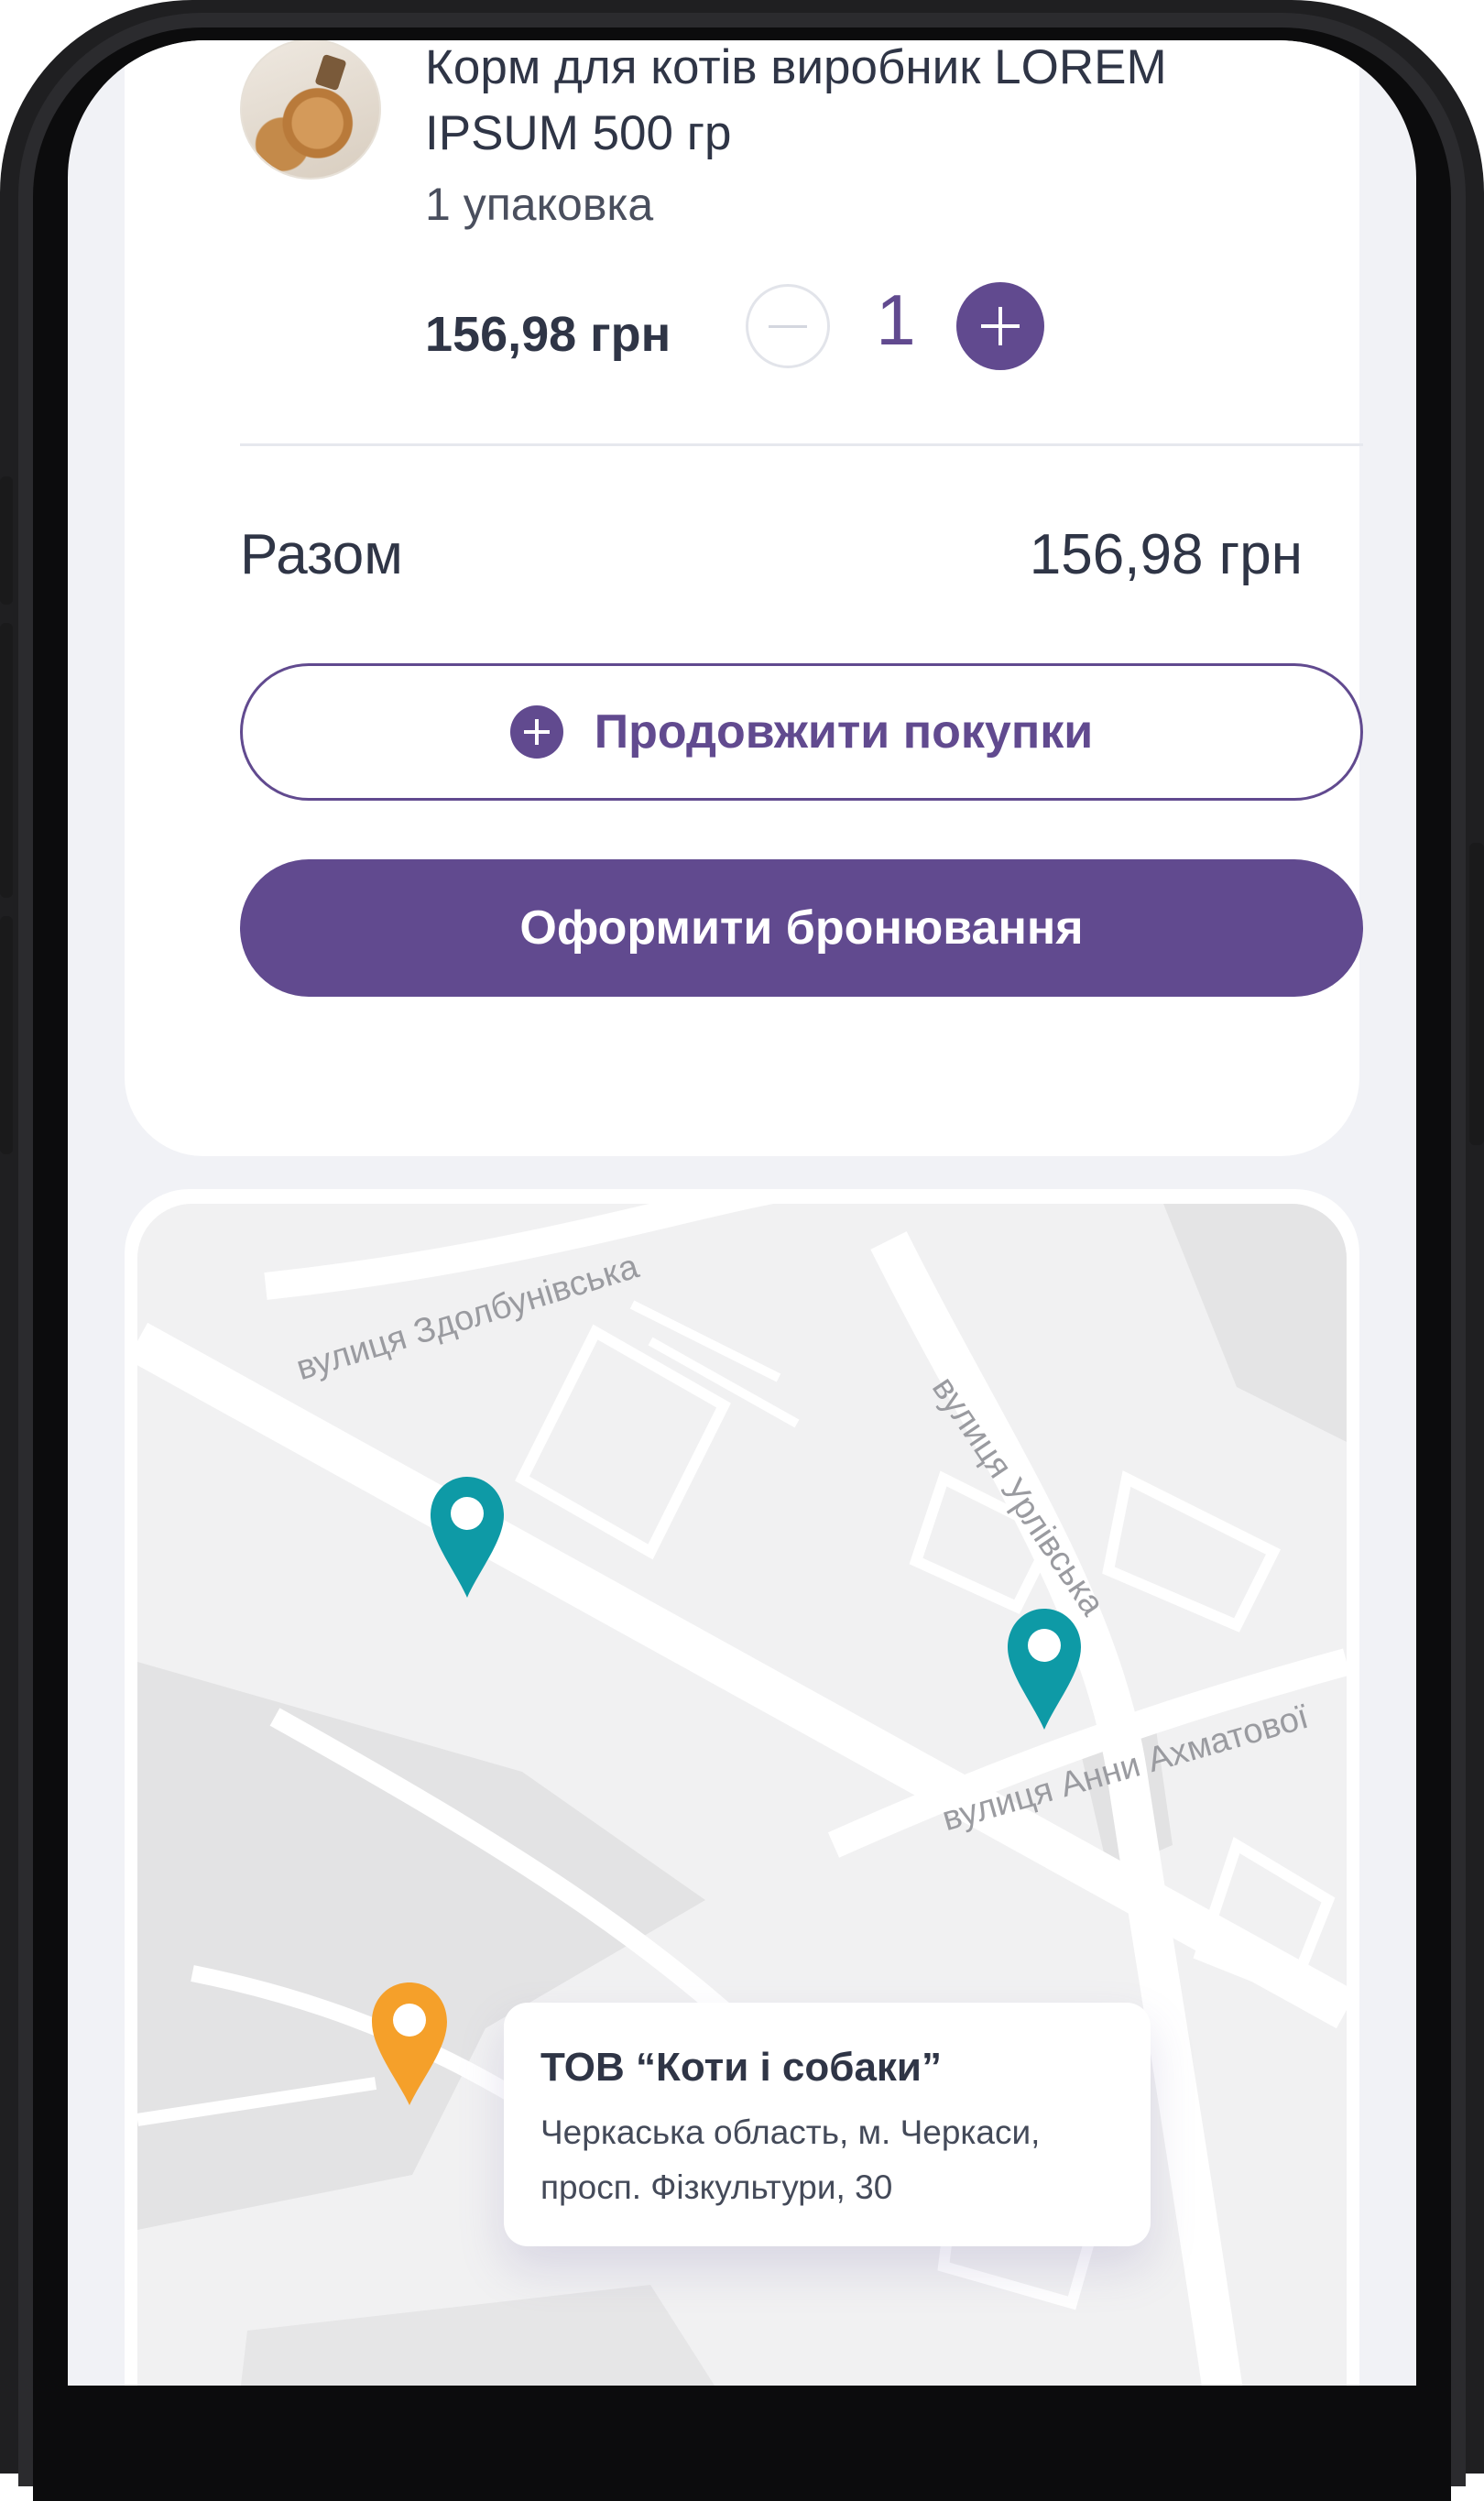 This screenshot has height=2501, width=1484. What do you see at coordinates (802, 444) in the screenshot?
I see `divider` at bounding box center [802, 444].